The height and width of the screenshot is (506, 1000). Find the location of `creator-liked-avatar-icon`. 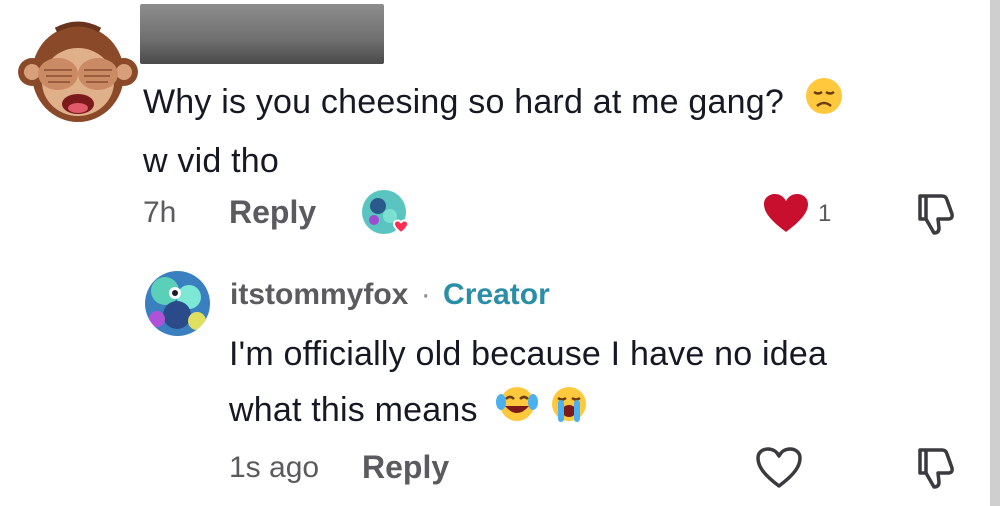

creator-liked-avatar-icon is located at coordinates (386, 212).